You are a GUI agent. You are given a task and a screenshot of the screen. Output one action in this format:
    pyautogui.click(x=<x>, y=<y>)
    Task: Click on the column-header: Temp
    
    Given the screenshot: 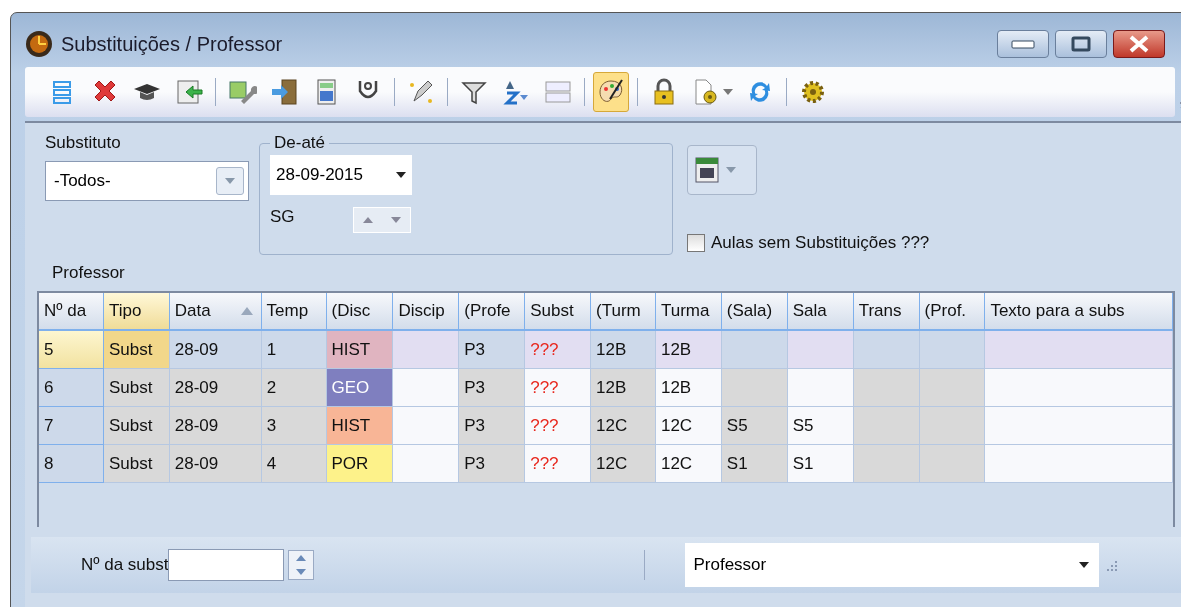 What is the action you would take?
    pyautogui.click(x=294, y=312)
    